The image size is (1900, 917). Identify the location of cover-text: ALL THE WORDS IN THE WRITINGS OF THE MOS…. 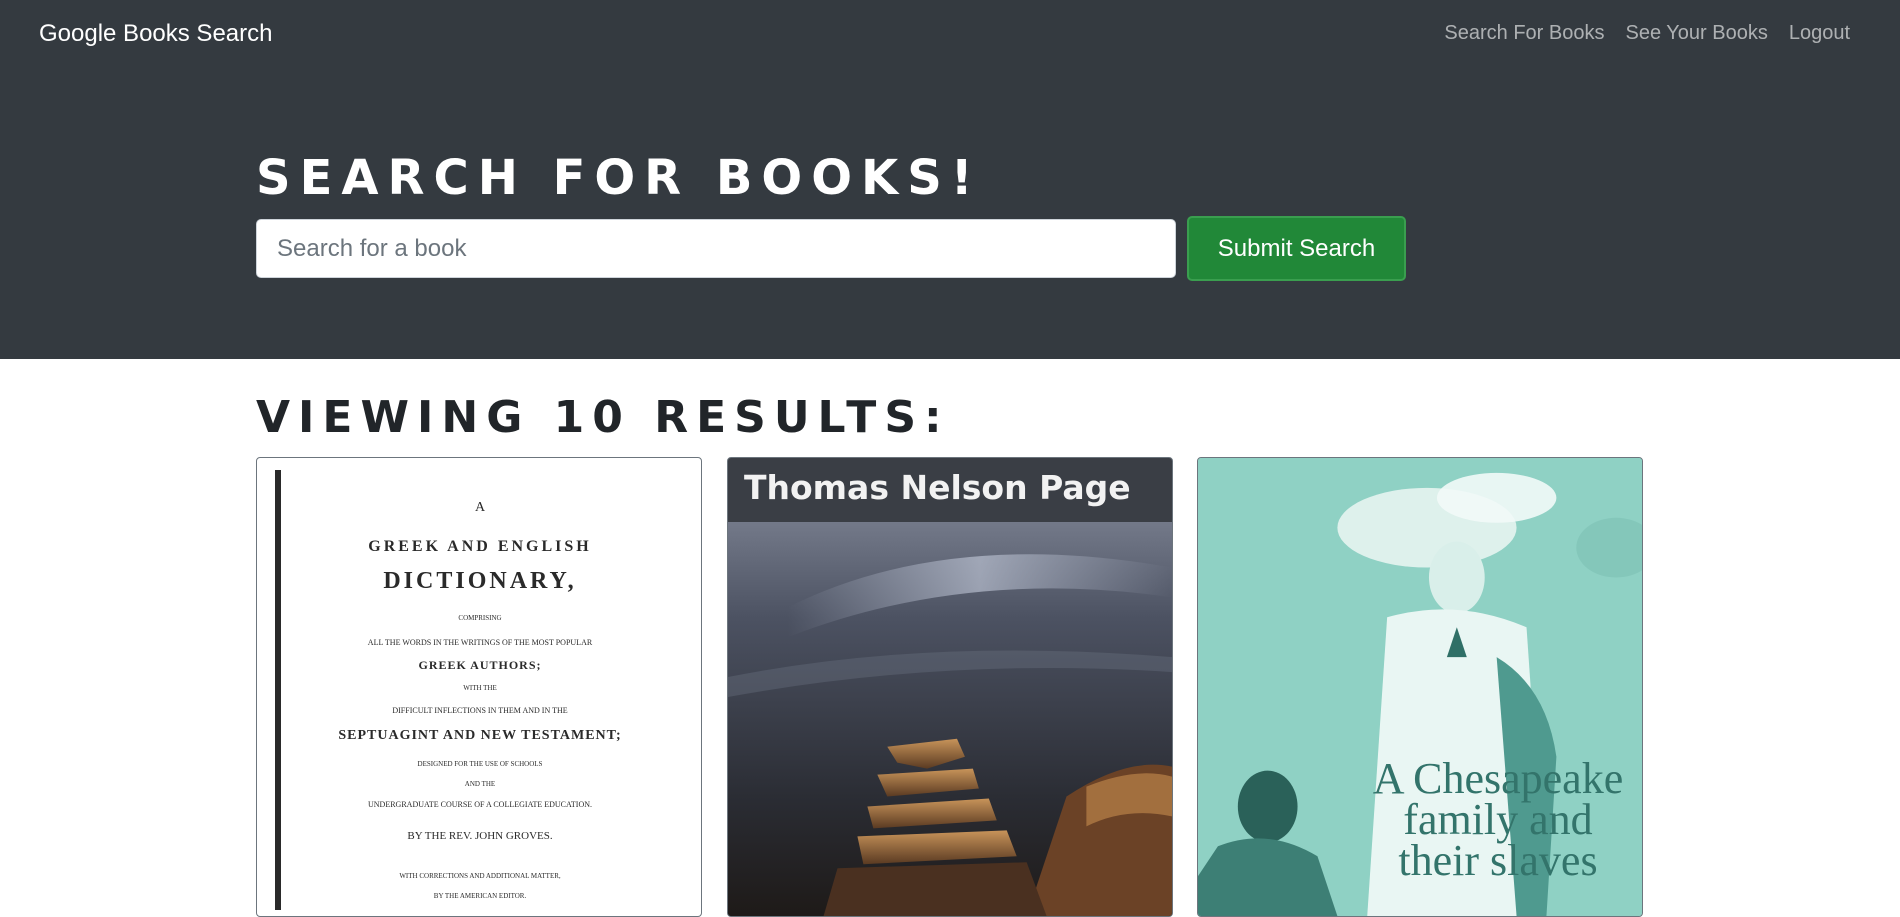
(480, 642).